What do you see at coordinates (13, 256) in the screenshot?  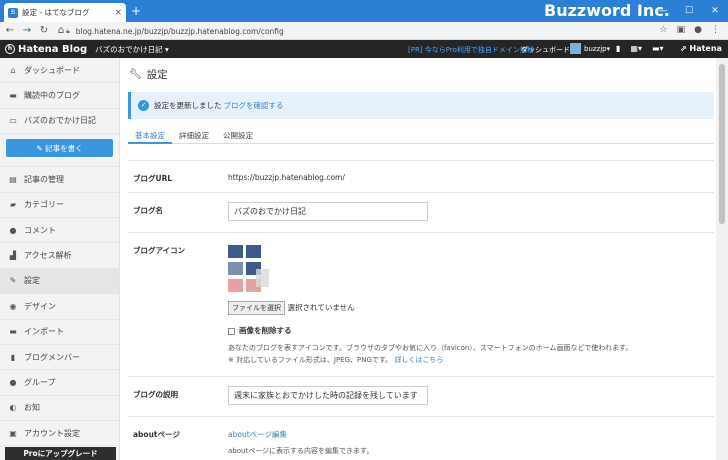 I see `chart-icon: ▟` at bounding box center [13, 256].